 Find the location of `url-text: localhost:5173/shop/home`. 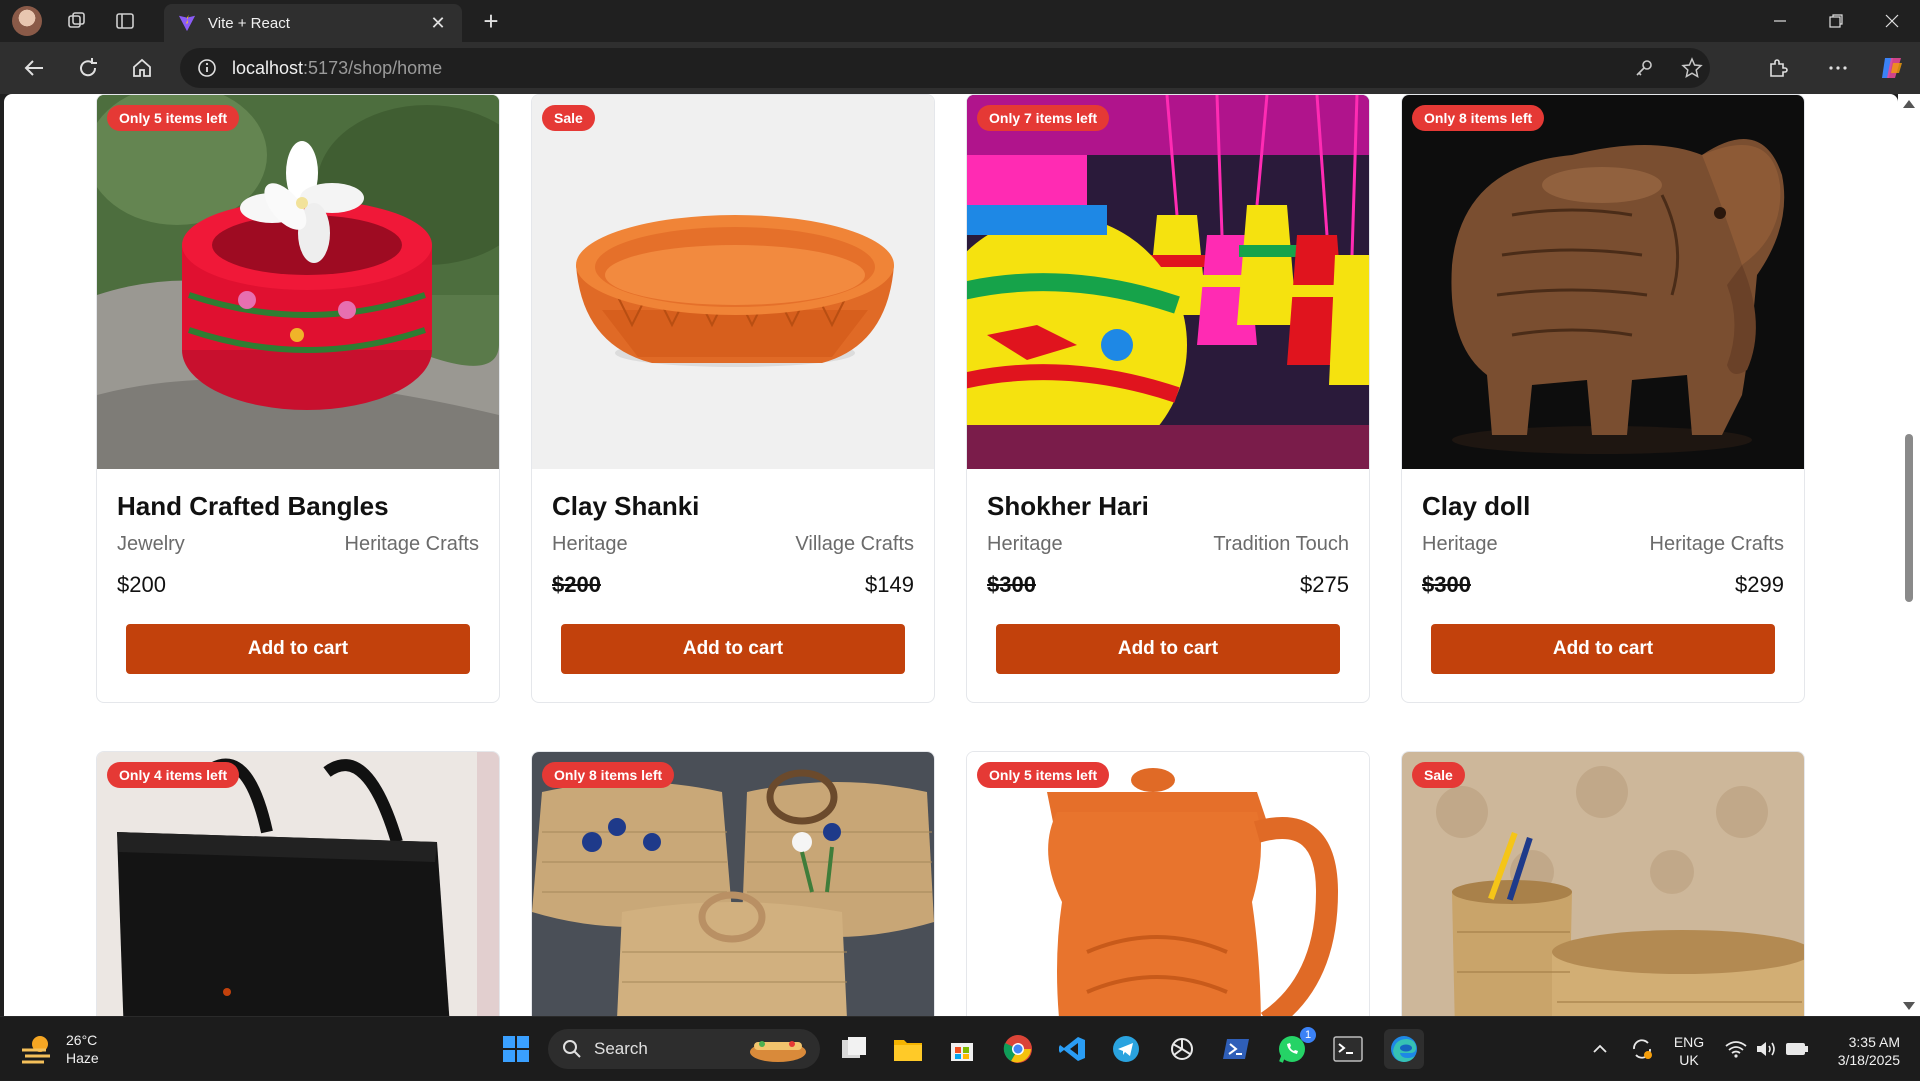

url-text: localhost:5173/shop/home is located at coordinates (337, 68).